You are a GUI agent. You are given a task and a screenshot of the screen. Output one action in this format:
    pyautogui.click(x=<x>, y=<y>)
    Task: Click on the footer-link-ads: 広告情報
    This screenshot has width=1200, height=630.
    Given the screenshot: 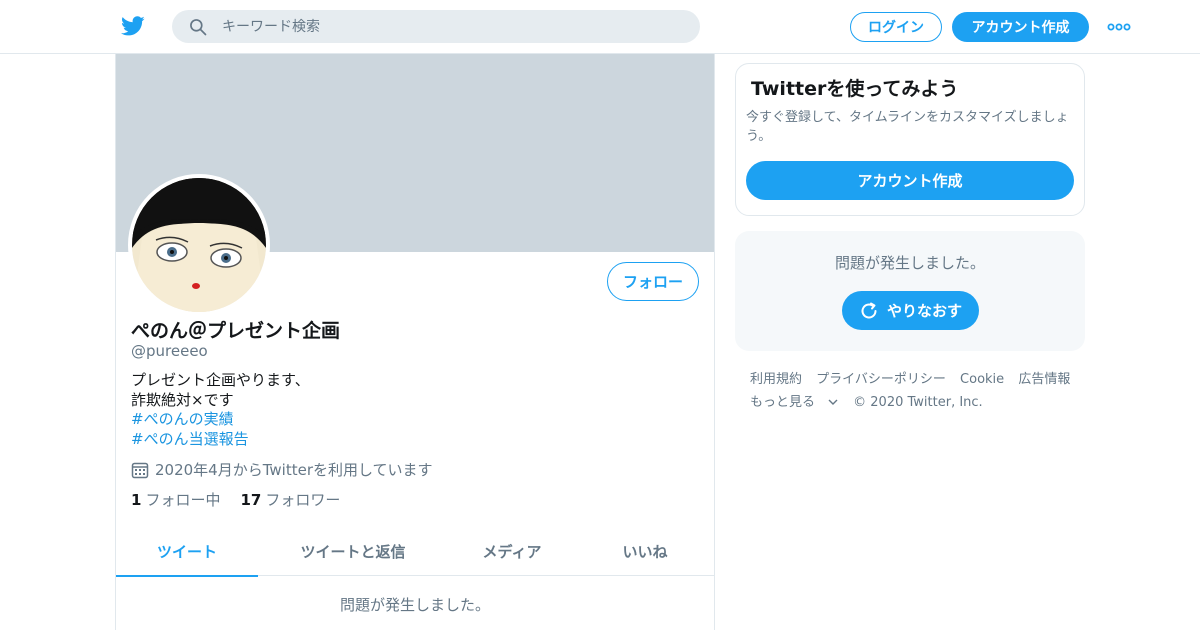 What is the action you would take?
    pyautogui.click(x=1044, y=379)
    